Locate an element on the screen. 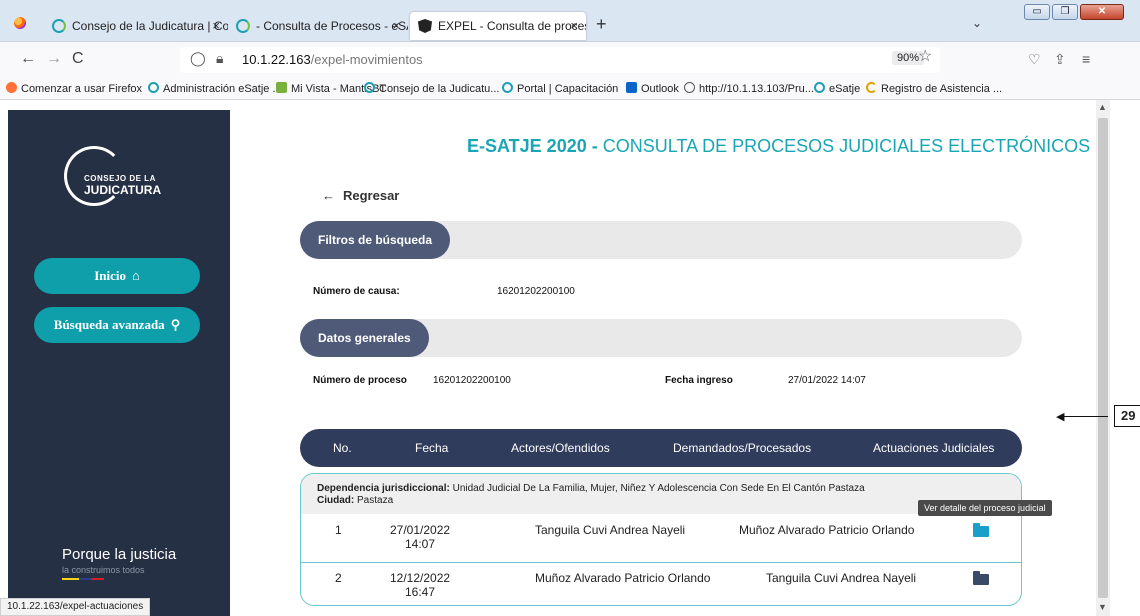 Image resolution: width=1140 pixels, height=616 pixels. bookmark-label: Outlook is located at coordinates (660, 89).